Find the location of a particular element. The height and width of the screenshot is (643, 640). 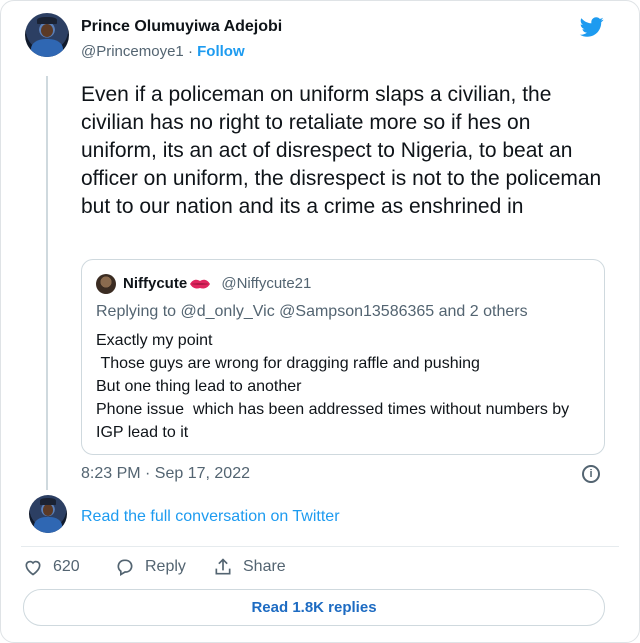

reply-label: Reply is located at coordinates (165, 566).